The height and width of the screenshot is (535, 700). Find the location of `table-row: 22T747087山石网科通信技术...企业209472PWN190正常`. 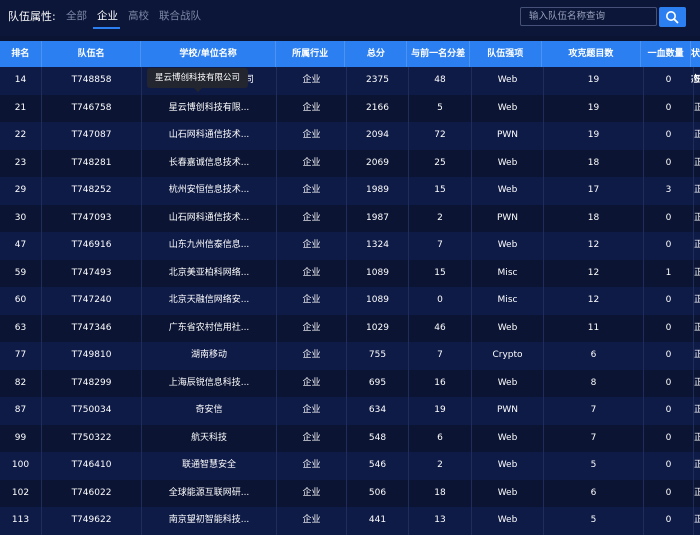

table-row: 22T747087山石网科通信技术...企业209472PWN190正常 is located at coordinates (350, 136).